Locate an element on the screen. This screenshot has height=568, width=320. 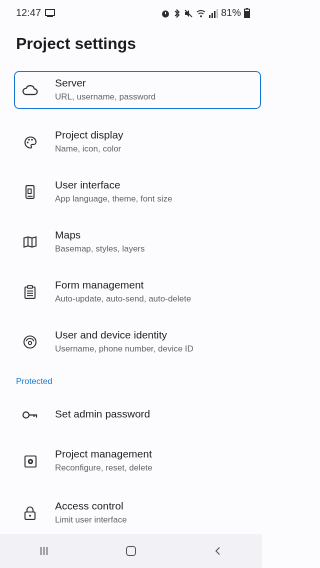
status-bar: 12:47 81% is located at coordinates (131, 13).